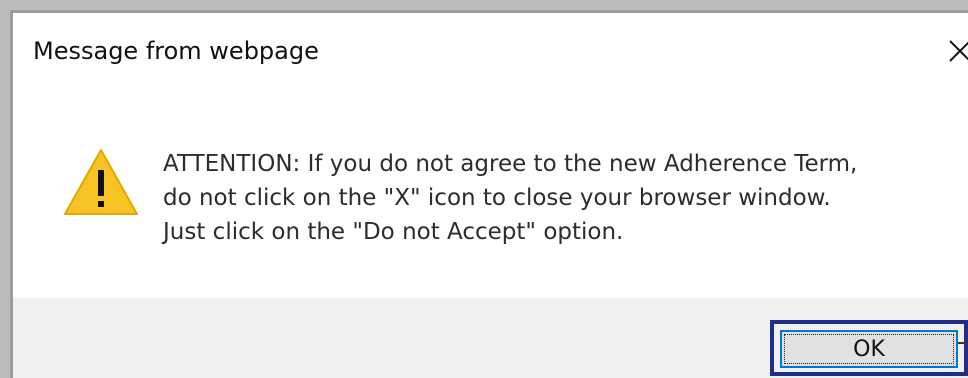 The image size is (968, 378). What do you see at coordinates (957, 51) in the screenshot?
I see `close-icon` at bounding box center [957, 51].